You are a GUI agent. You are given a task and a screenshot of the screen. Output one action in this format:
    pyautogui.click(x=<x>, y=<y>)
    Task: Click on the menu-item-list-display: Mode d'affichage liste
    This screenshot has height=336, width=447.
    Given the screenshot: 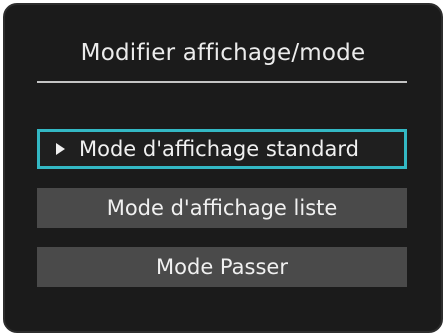 What is the action you would take?
    pyautogui.click(x=222, y=208)
    